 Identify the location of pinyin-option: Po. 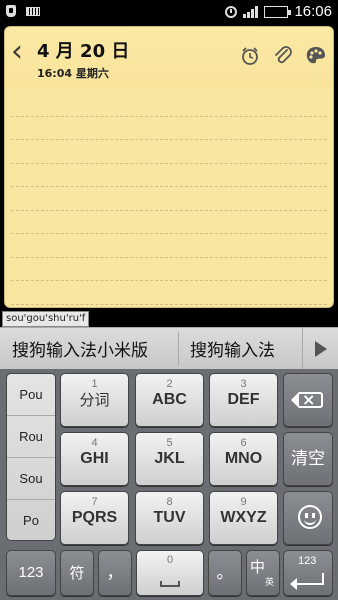
(31, 521).